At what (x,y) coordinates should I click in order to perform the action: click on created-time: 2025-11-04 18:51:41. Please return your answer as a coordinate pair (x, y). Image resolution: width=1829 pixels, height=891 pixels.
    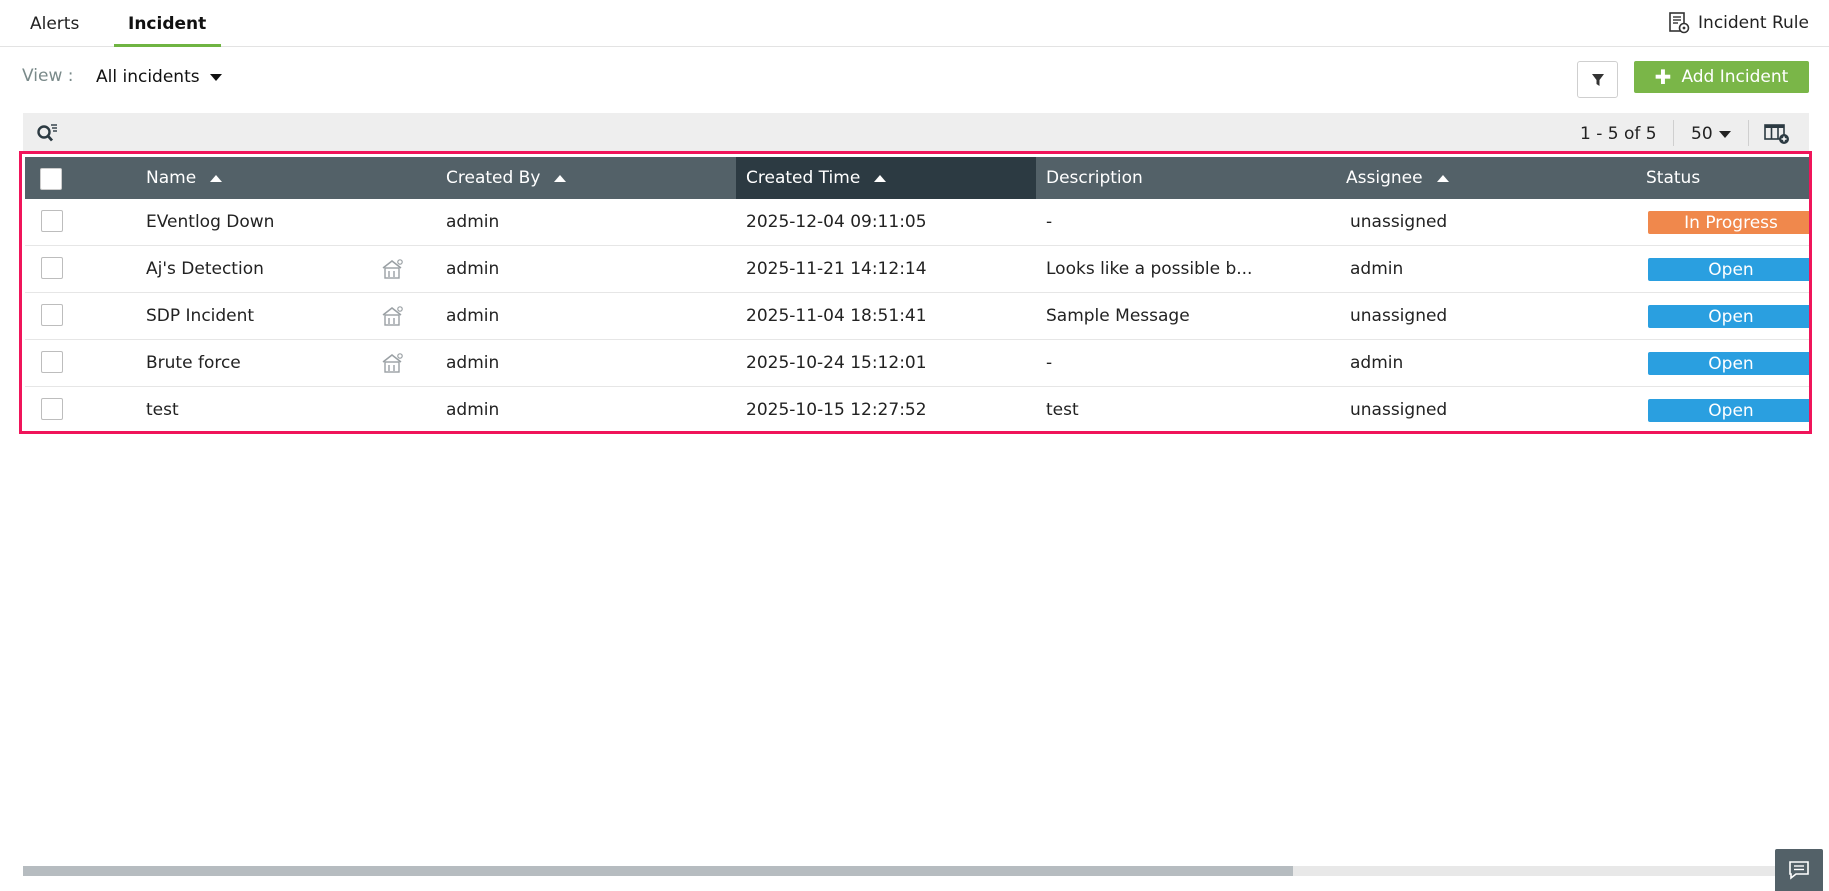
    Looking at the image, I should click on (836, 316).